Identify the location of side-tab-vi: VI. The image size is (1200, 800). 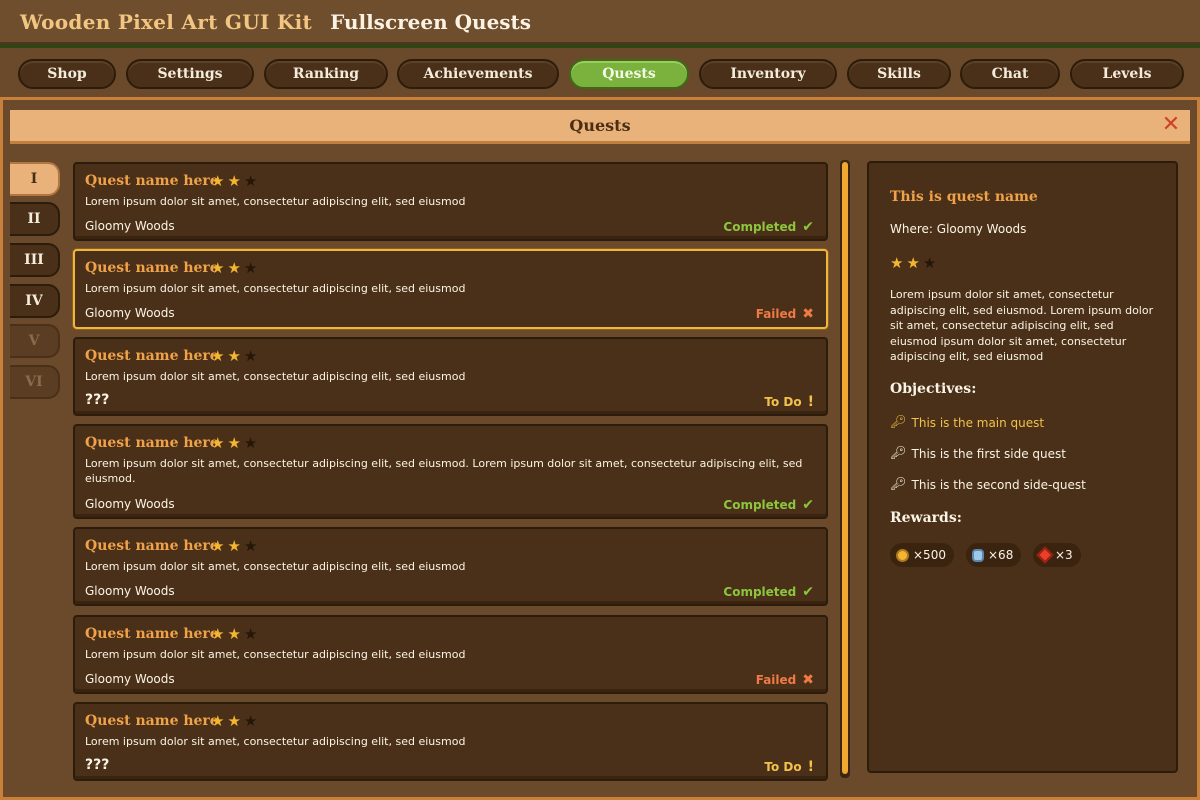
(35, 382).